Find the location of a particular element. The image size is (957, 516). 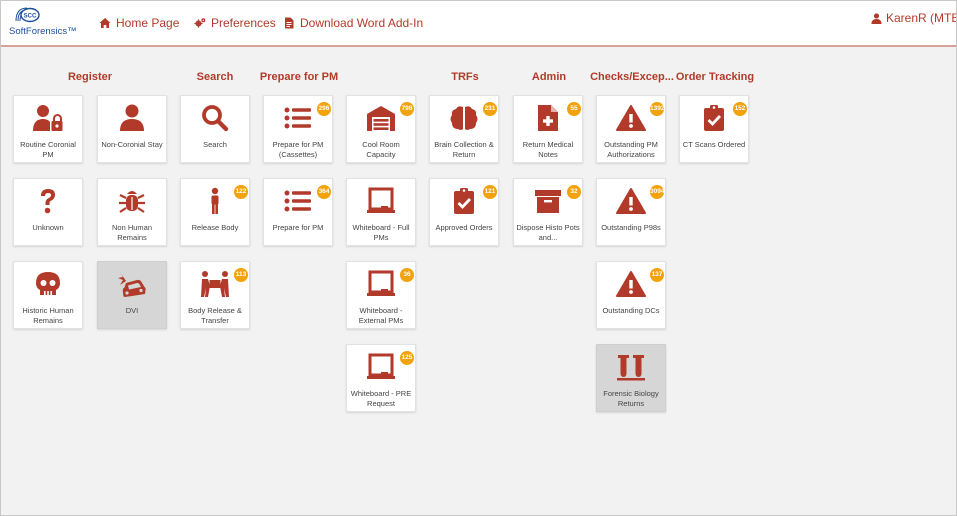

count-badge: 32 is located at coordinates (574, 192).